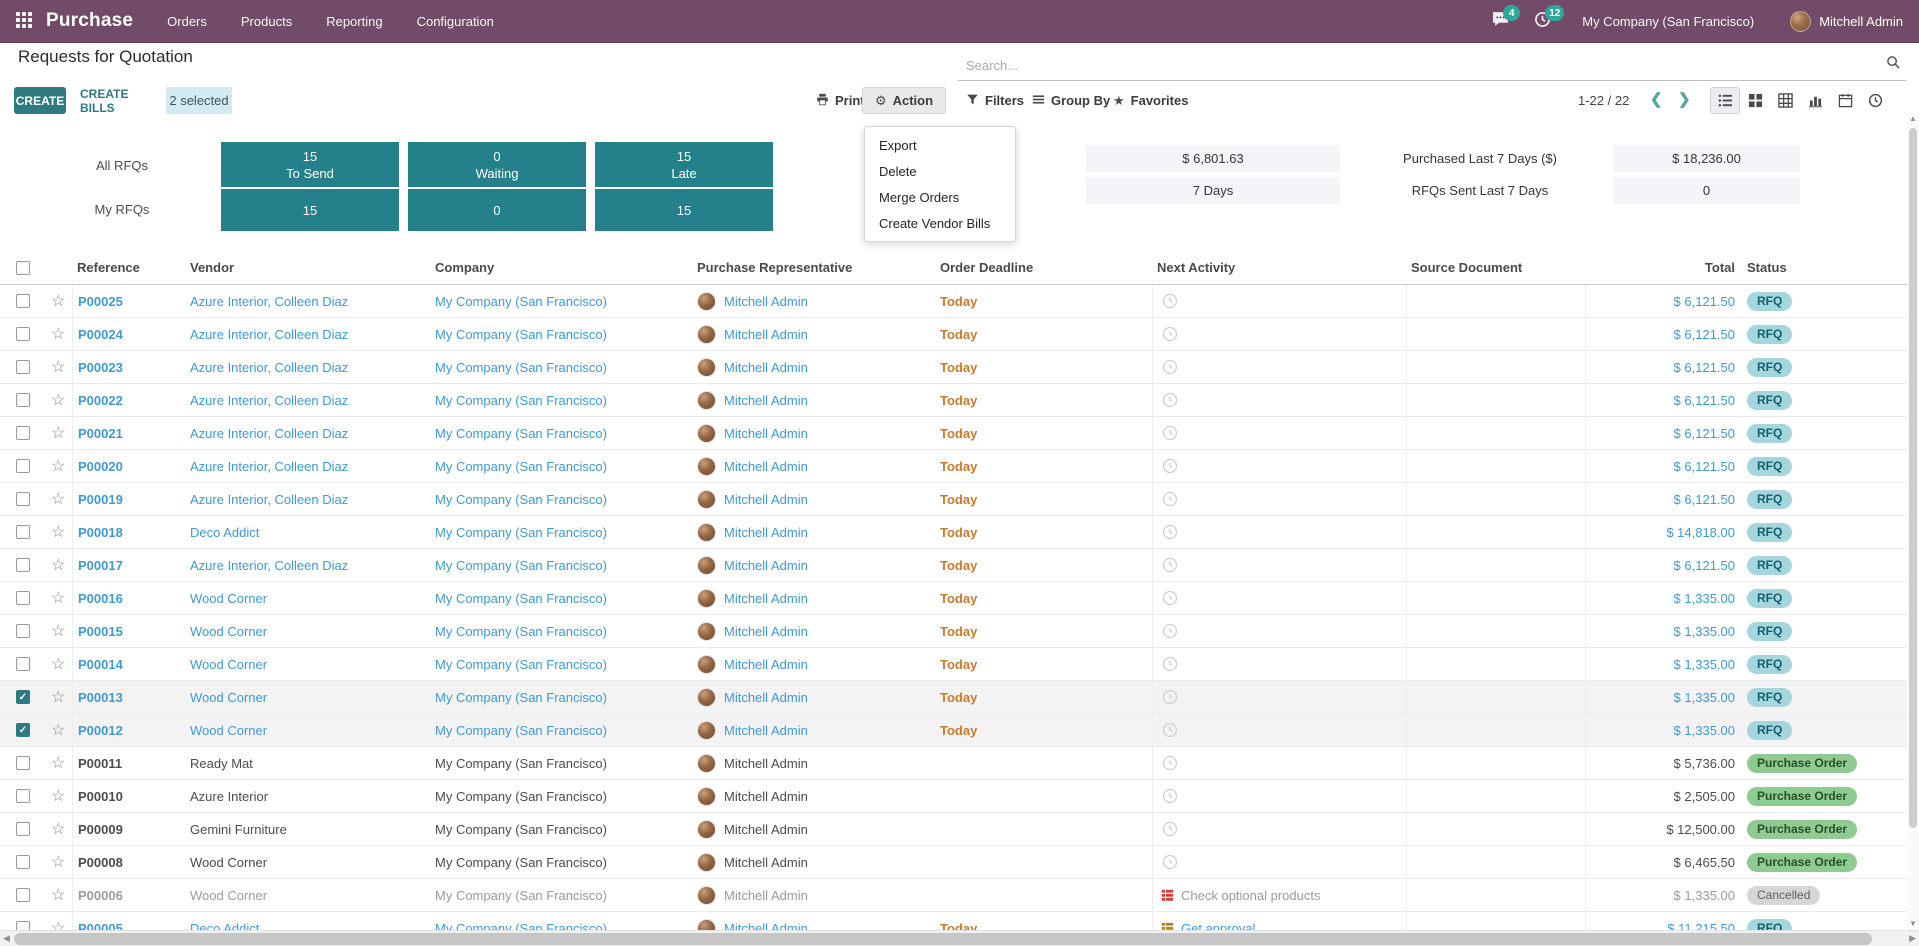  Describe the element at coordinates (1706, 190) in the screenshot. I see `kpi-rfqs-sent-last-7-days-value: 0` at that location.